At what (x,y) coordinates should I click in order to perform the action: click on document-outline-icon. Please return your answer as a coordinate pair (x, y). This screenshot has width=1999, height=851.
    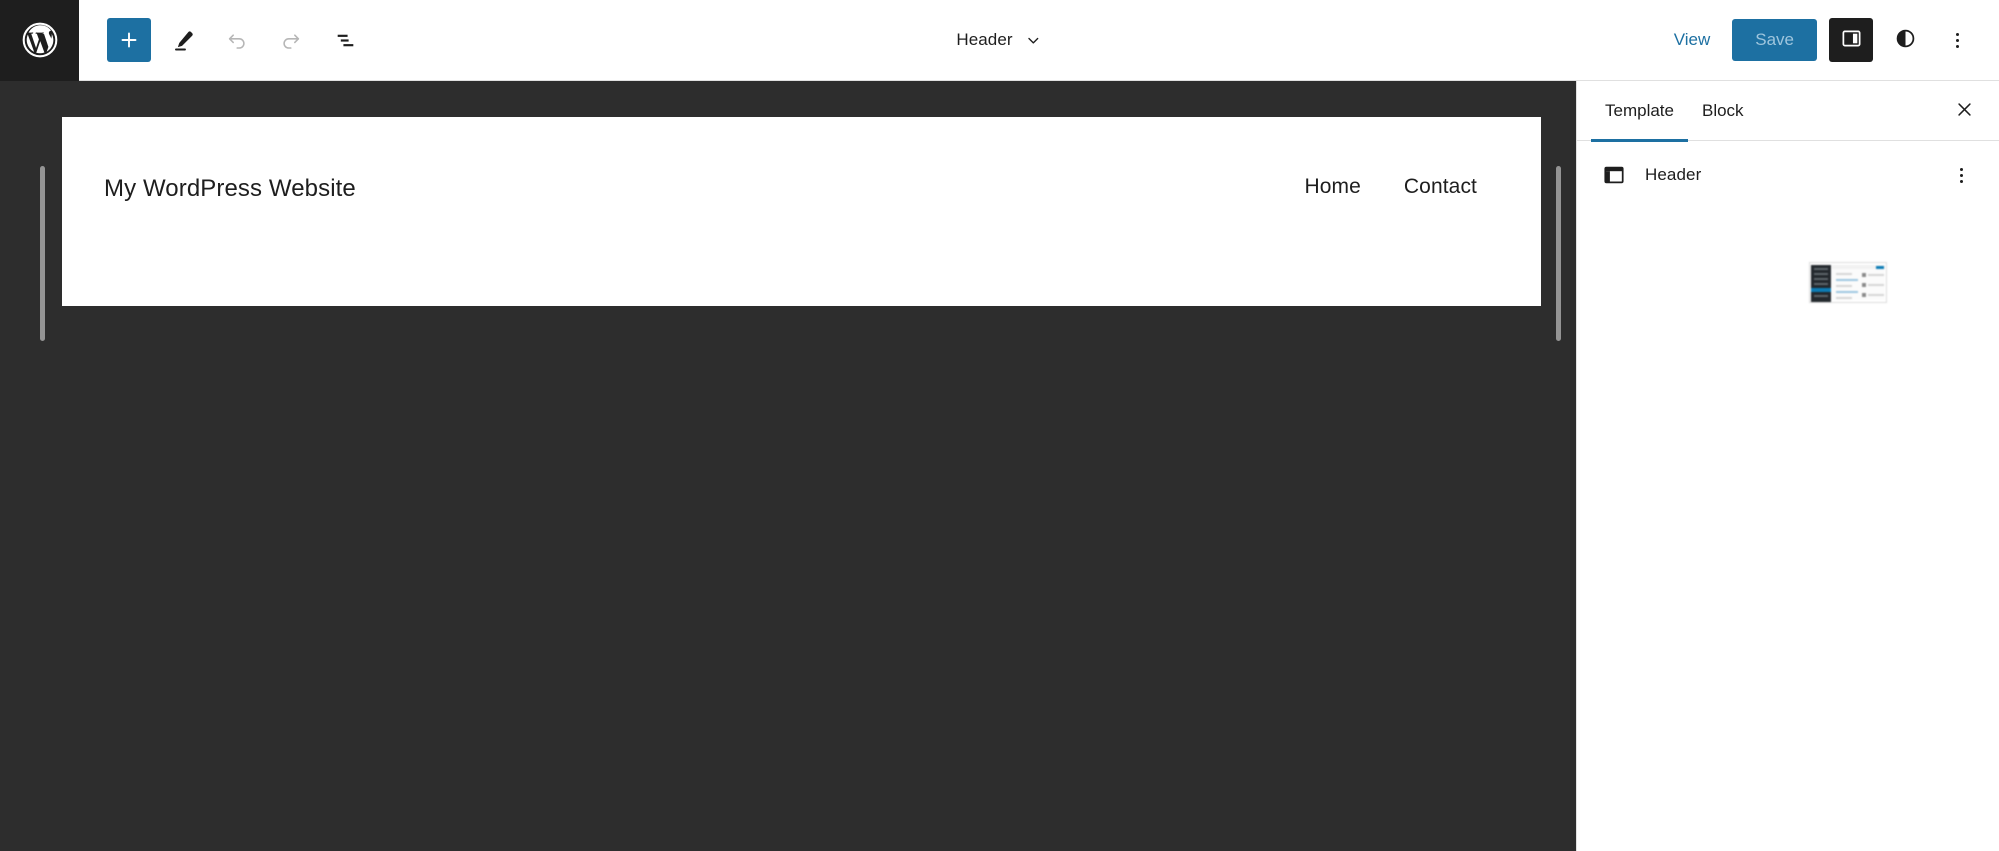
    Looking at the image, I should click on (345, 40).